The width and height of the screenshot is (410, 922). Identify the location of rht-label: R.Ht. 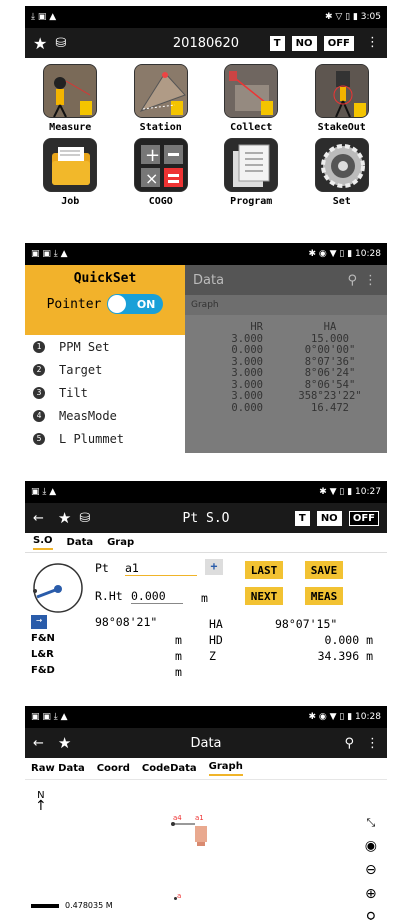
(109, 596).